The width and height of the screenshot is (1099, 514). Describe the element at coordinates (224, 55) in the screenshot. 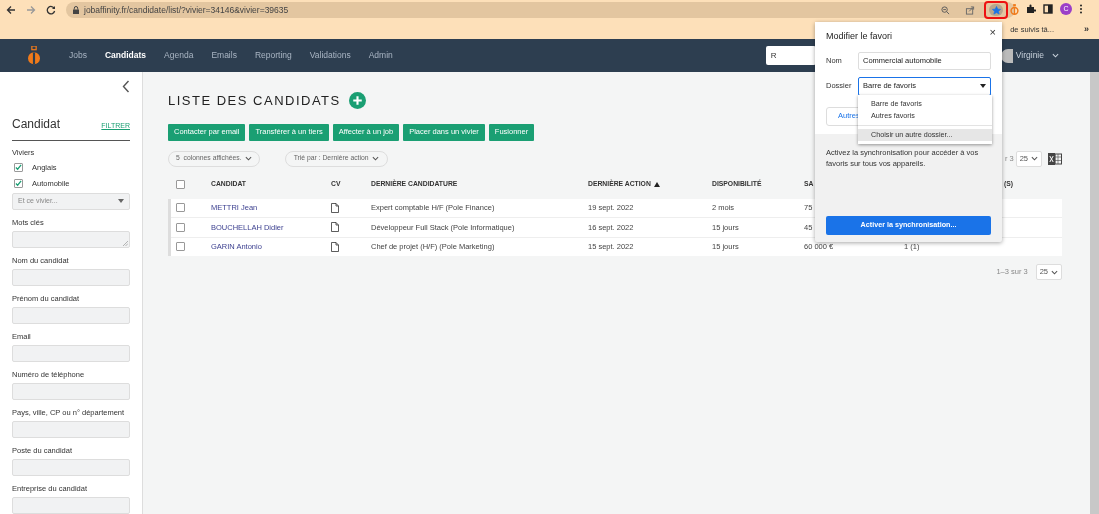

I see `nav-link: Emails` at that location.